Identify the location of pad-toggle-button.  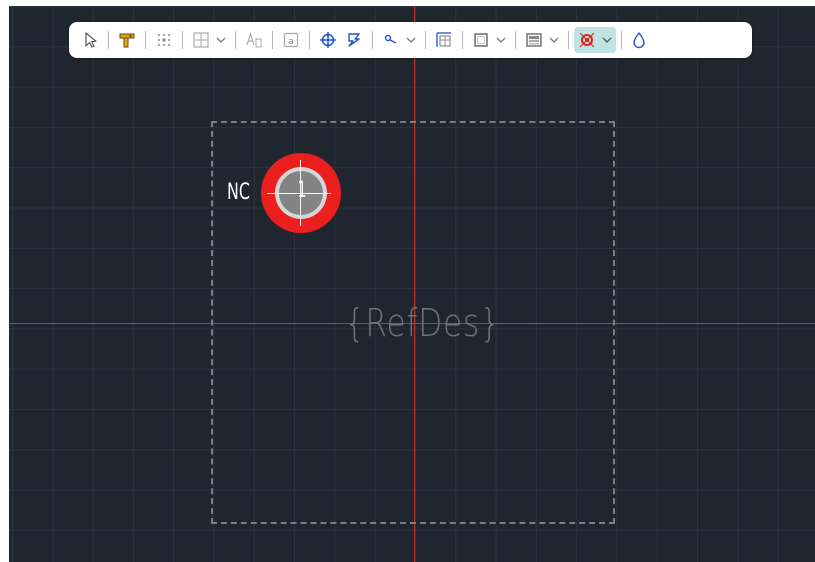
(595, 40).